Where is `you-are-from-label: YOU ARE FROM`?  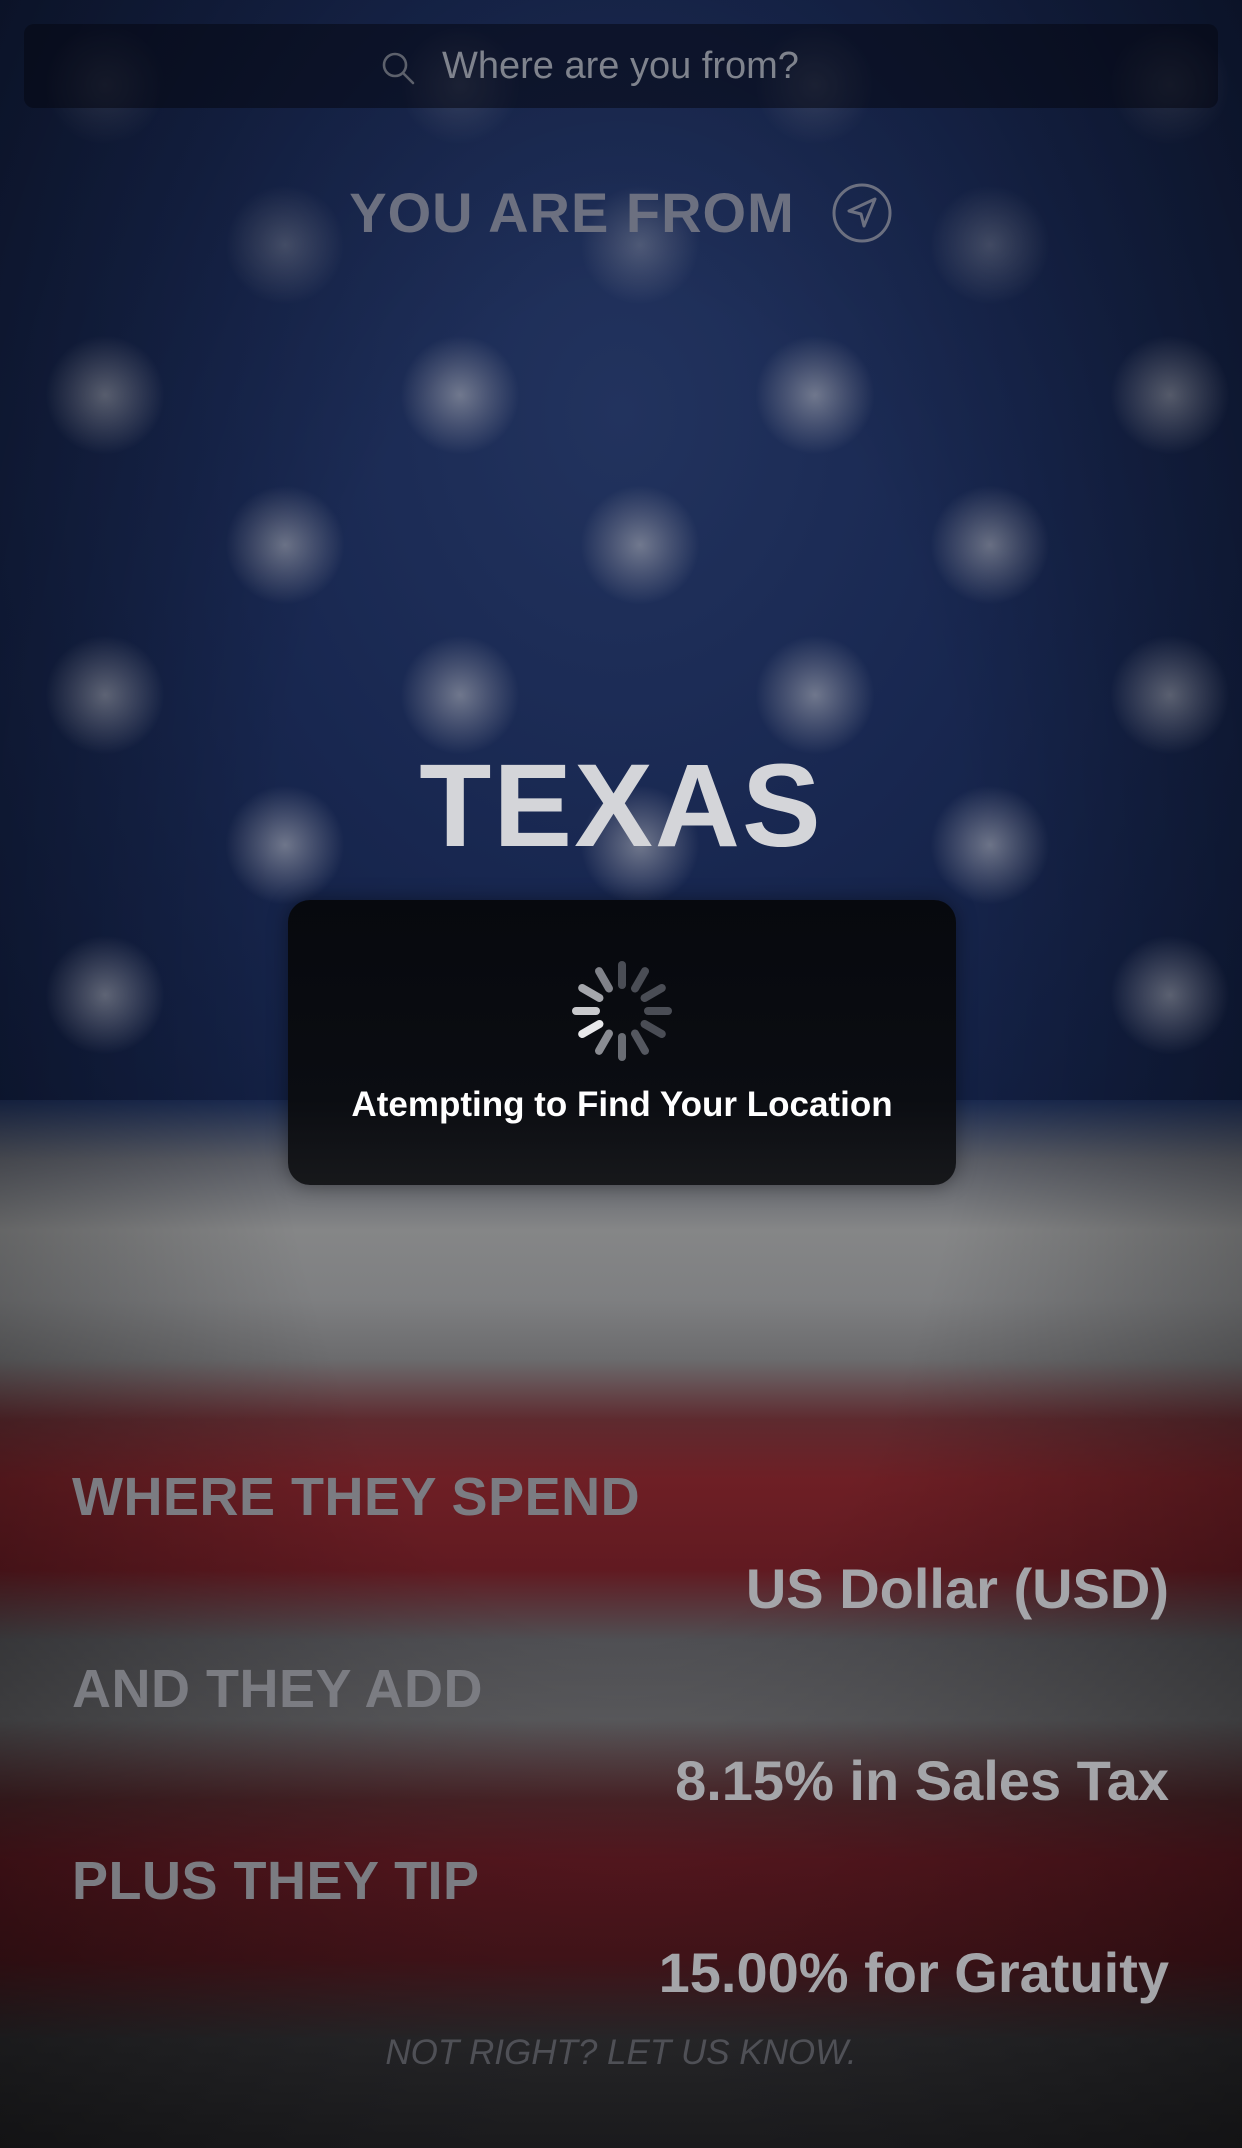
you-are-from-label: YOU ARE FROM is located at coordinates (572, 212).